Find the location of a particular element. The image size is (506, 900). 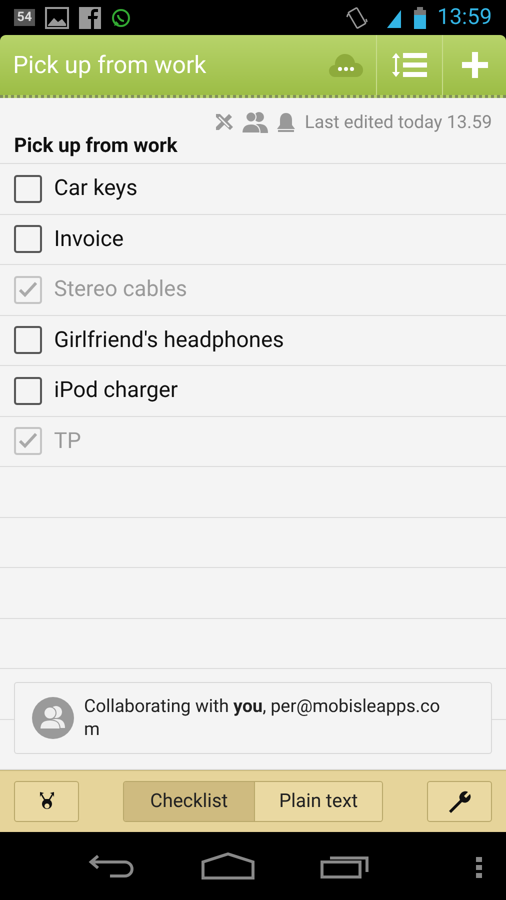

mode-tab: Checklist is located at coordinates (189, 801).